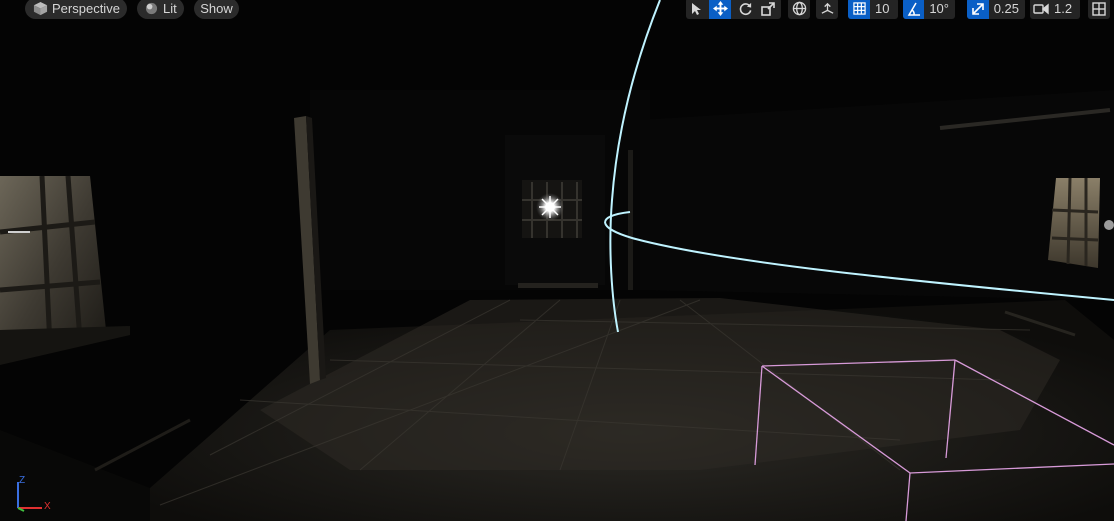 This screenshot has width=1114, height=521. I want to click on layout-grid-icon, so click(1099, 8).